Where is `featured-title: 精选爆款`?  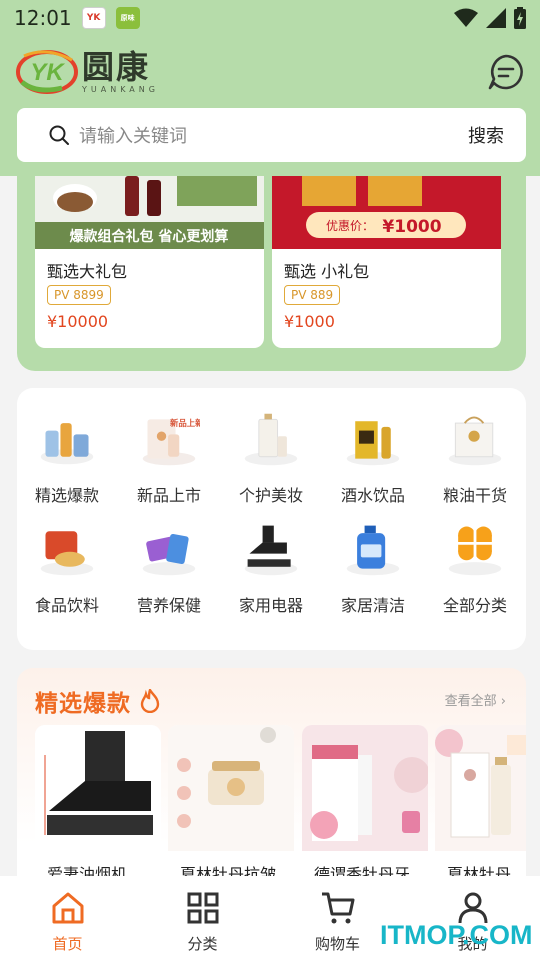
featured-title: 精选爆款 is located at coordinates (97, 701).